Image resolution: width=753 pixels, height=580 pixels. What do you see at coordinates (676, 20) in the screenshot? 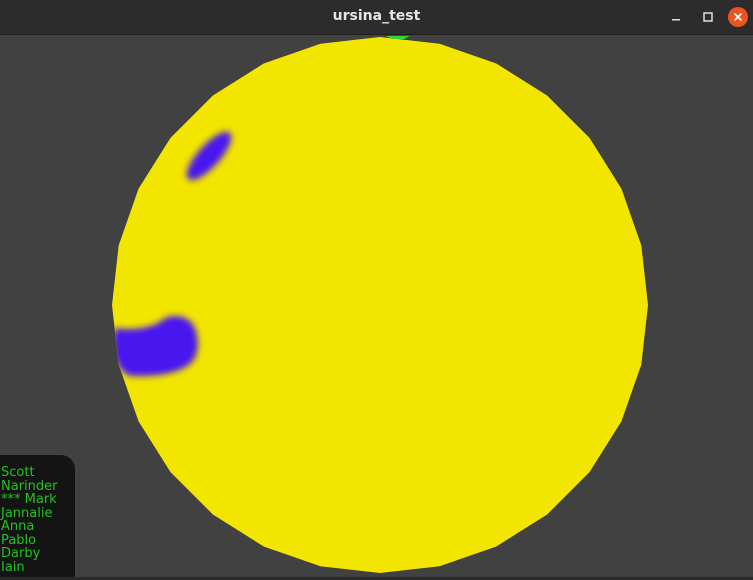
I see `minimize-icon` at bounding box center [676, 20].